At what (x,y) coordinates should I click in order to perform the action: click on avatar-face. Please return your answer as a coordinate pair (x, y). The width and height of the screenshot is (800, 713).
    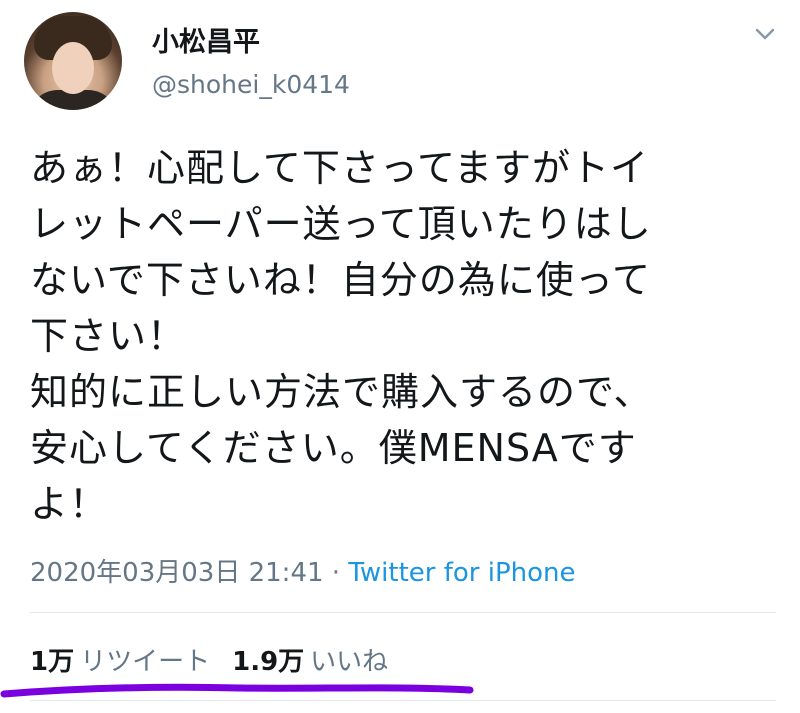
    Looking at the image, I should click on (73, 68).